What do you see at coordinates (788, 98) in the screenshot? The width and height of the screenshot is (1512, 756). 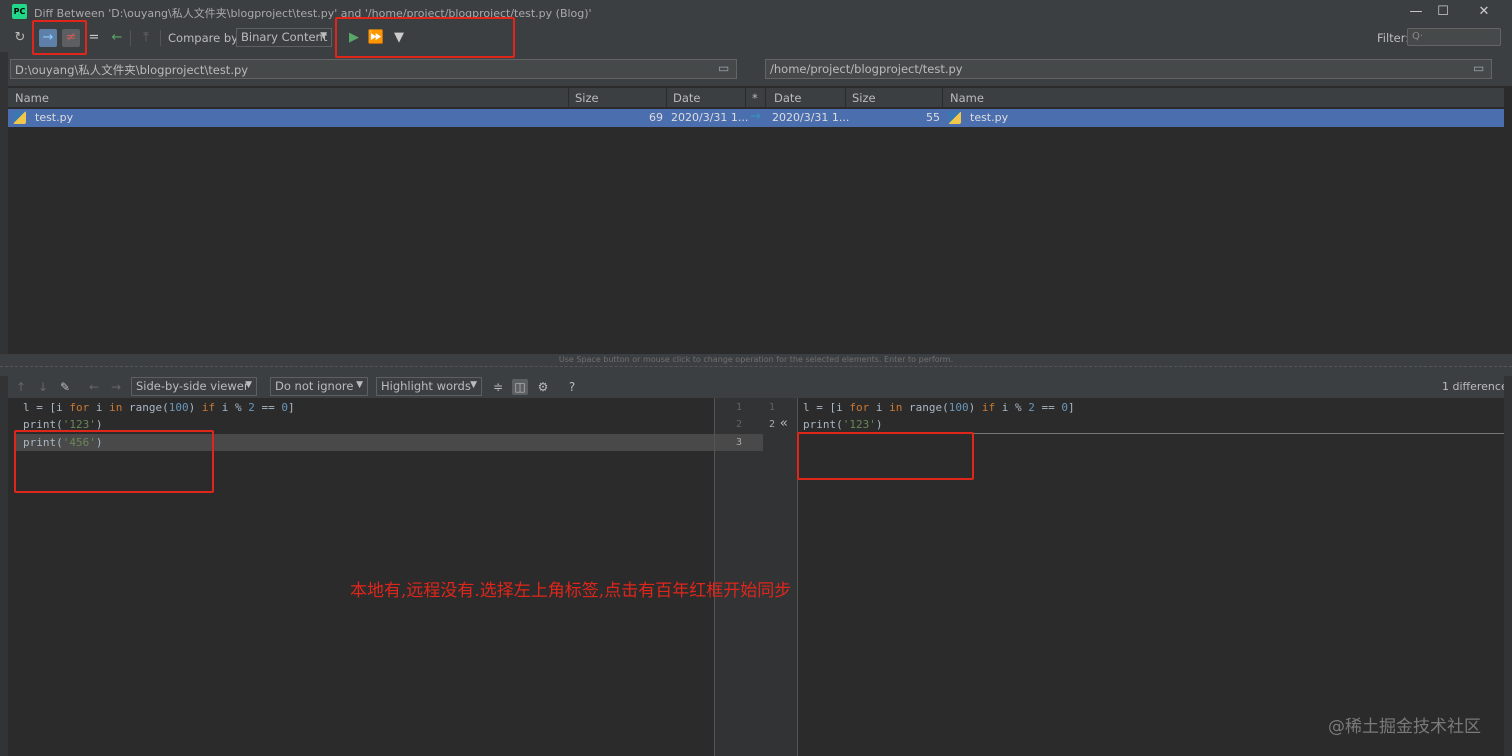 I see `column-header-date-right: Date` at bounding box center [788, 98].